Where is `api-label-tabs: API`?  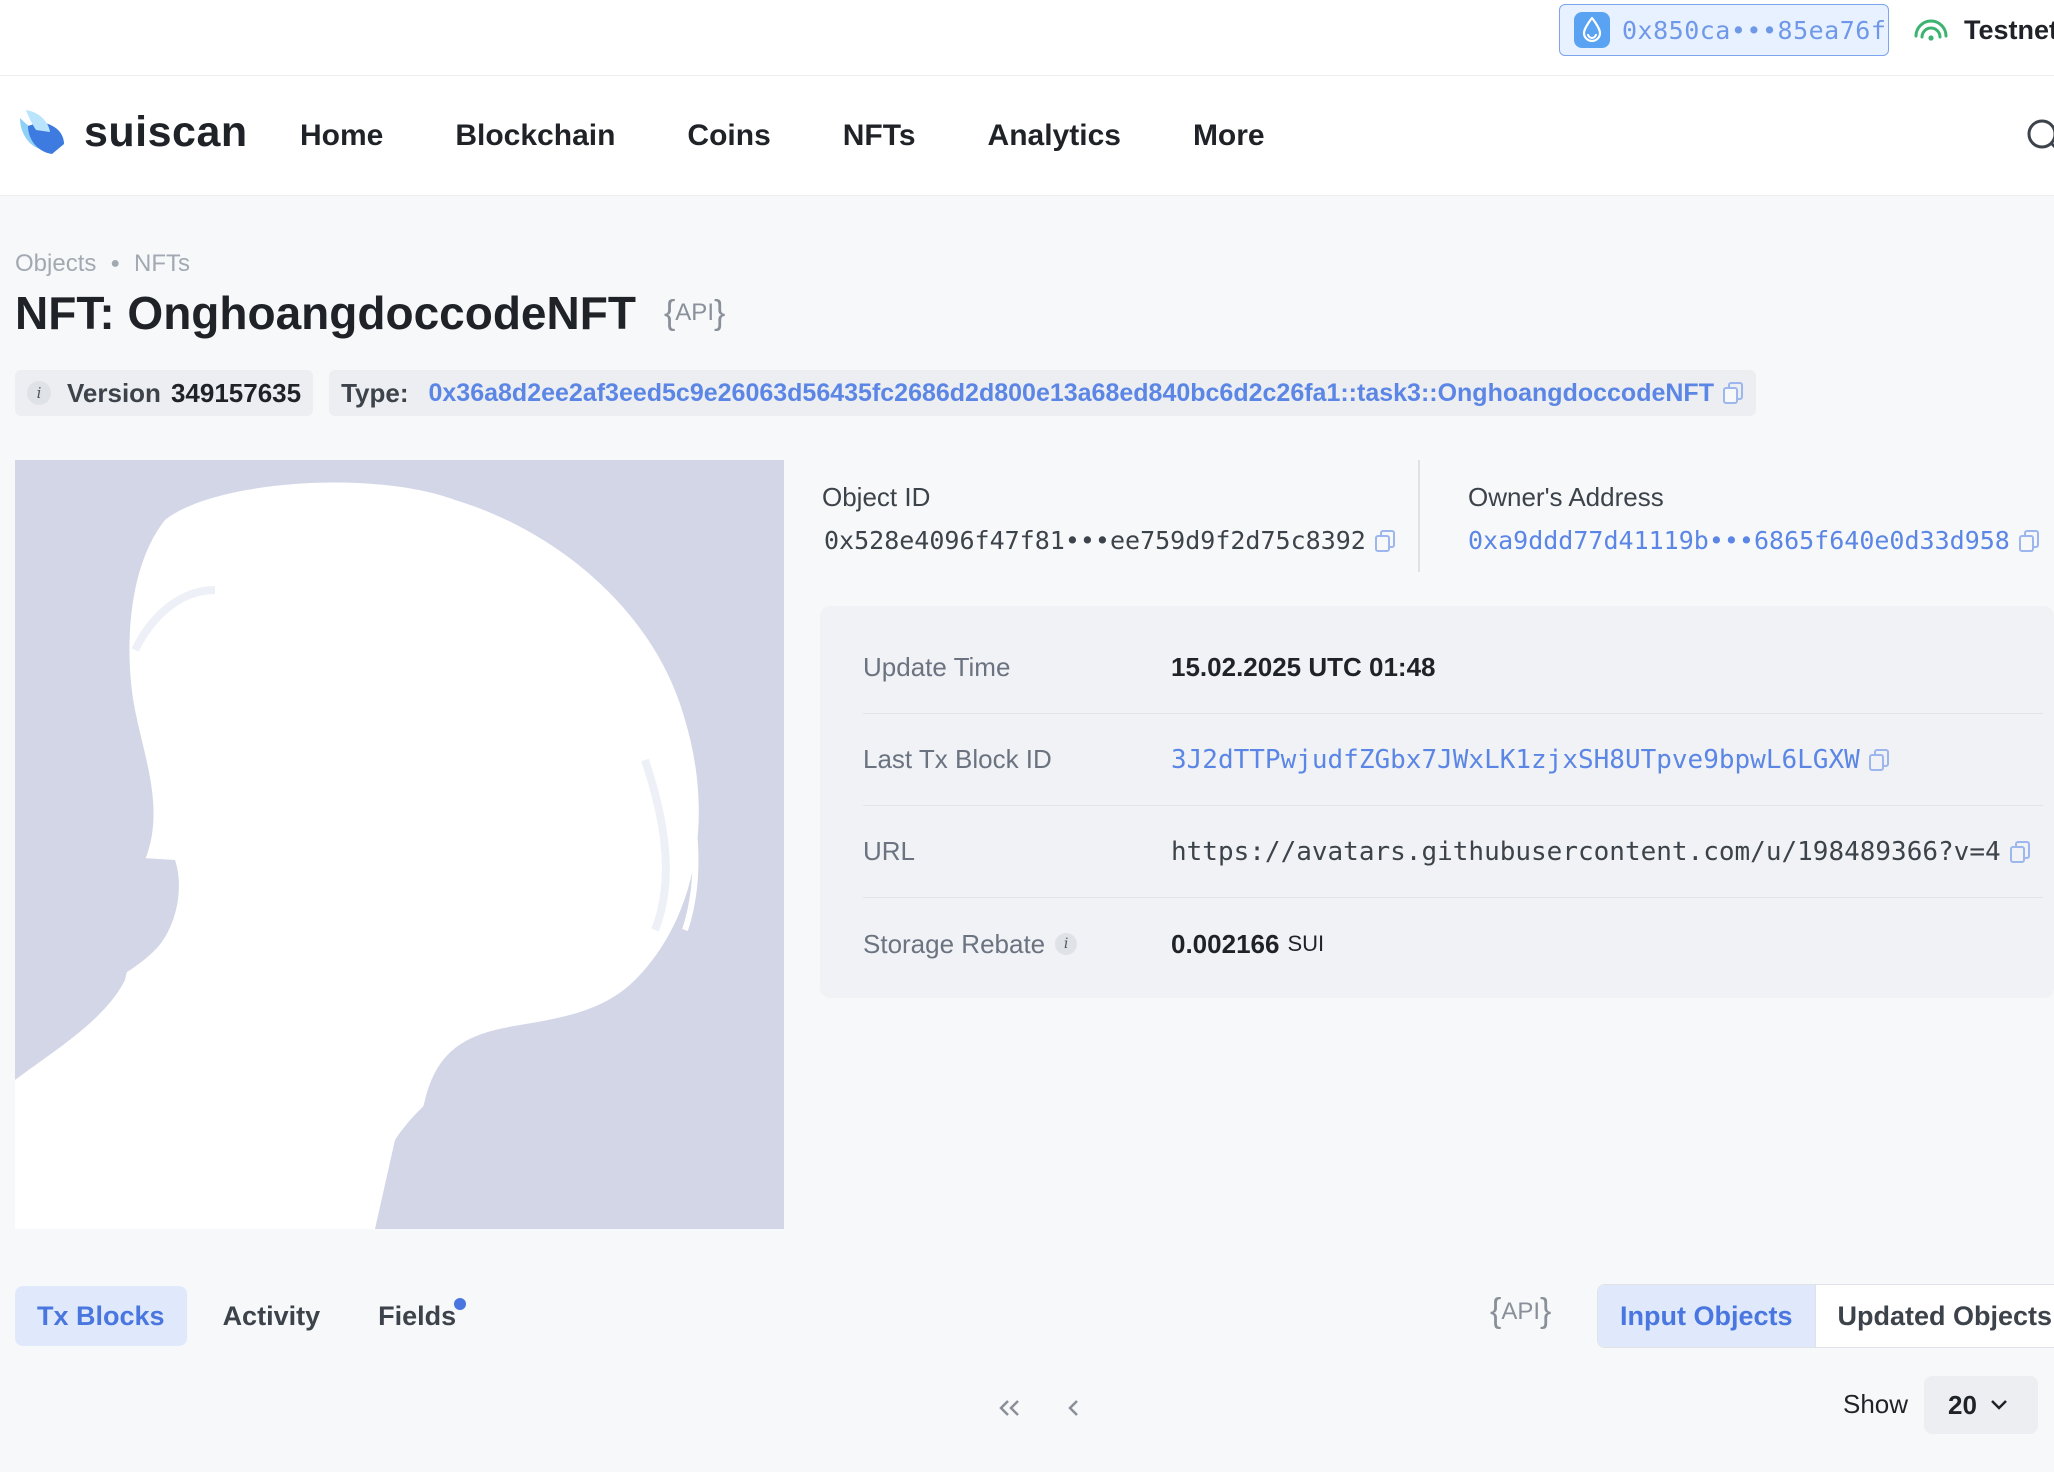 api-label-tabs: API is located at coordinates (1521, 1311).